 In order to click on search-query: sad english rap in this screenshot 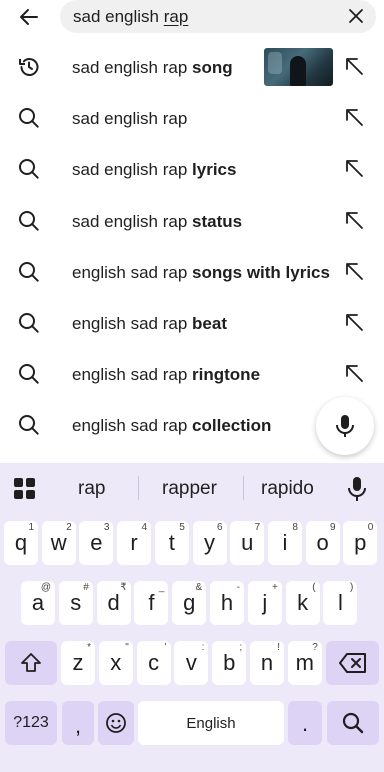, I will do `click(131, 16)`.